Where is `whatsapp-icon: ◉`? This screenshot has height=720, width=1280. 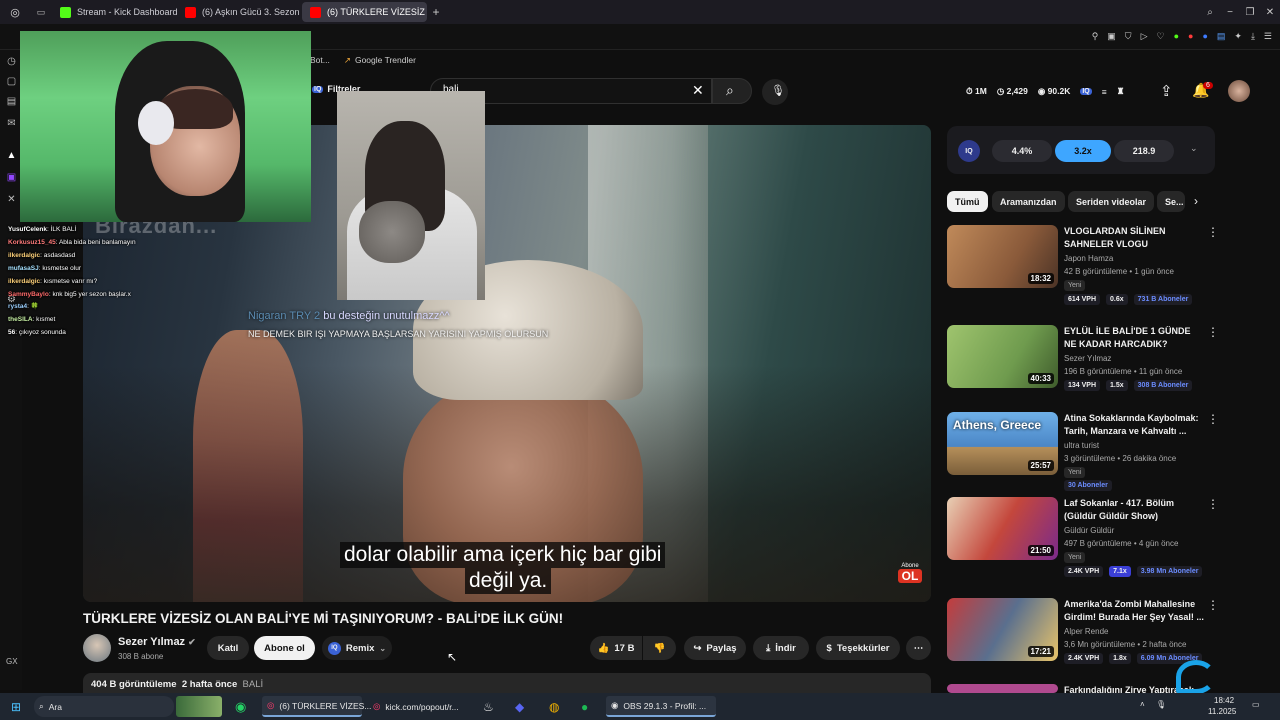 whatsapp-icon: ◉ is located at coordinates (240, 706).